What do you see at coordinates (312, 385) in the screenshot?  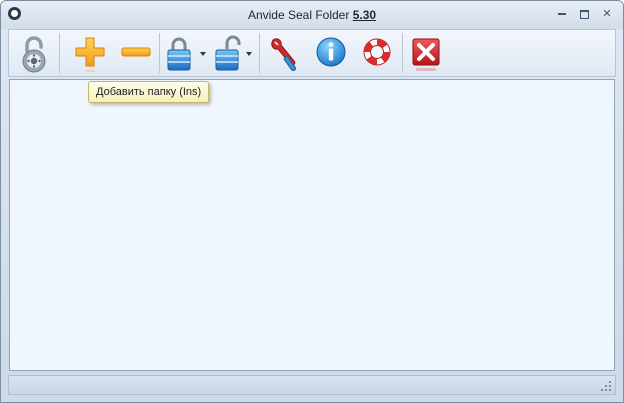 I see `status-bar` at bounding box center [312, 385].